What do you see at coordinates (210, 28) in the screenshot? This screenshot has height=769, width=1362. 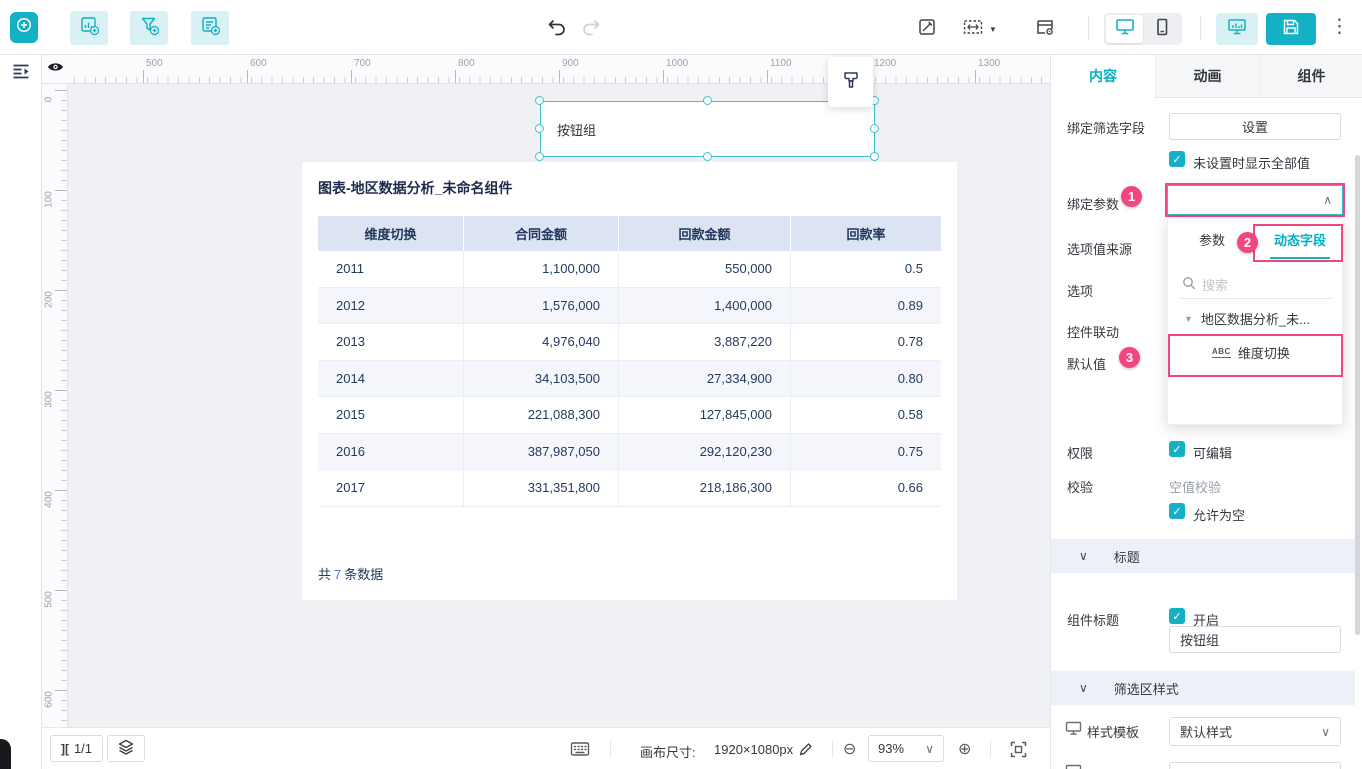 I see `add-form-button` at bounding box center [210, 28].